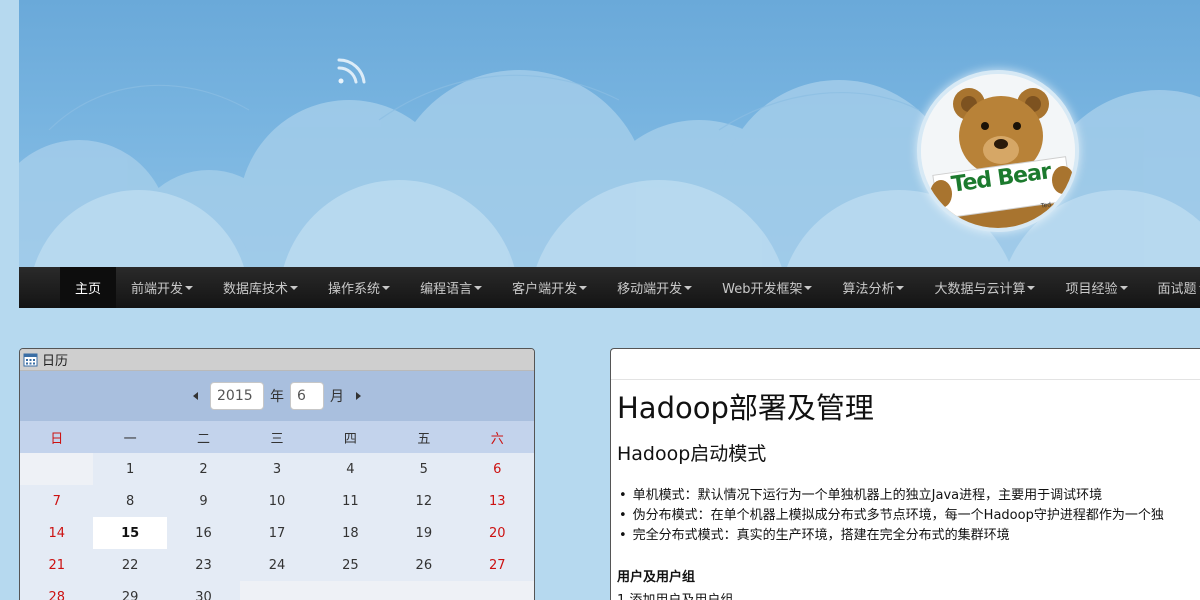  What do you see at coordinates (497, 533) in the screenshot?
I see `calendar-day: 20` at bounding box center [497, 533].